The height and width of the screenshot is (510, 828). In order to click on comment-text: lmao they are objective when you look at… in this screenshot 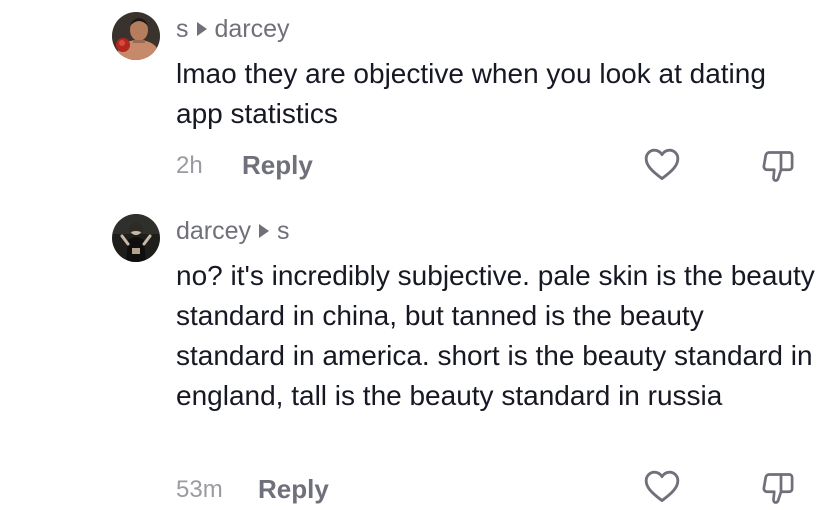, I will do `click(471, 93)`.